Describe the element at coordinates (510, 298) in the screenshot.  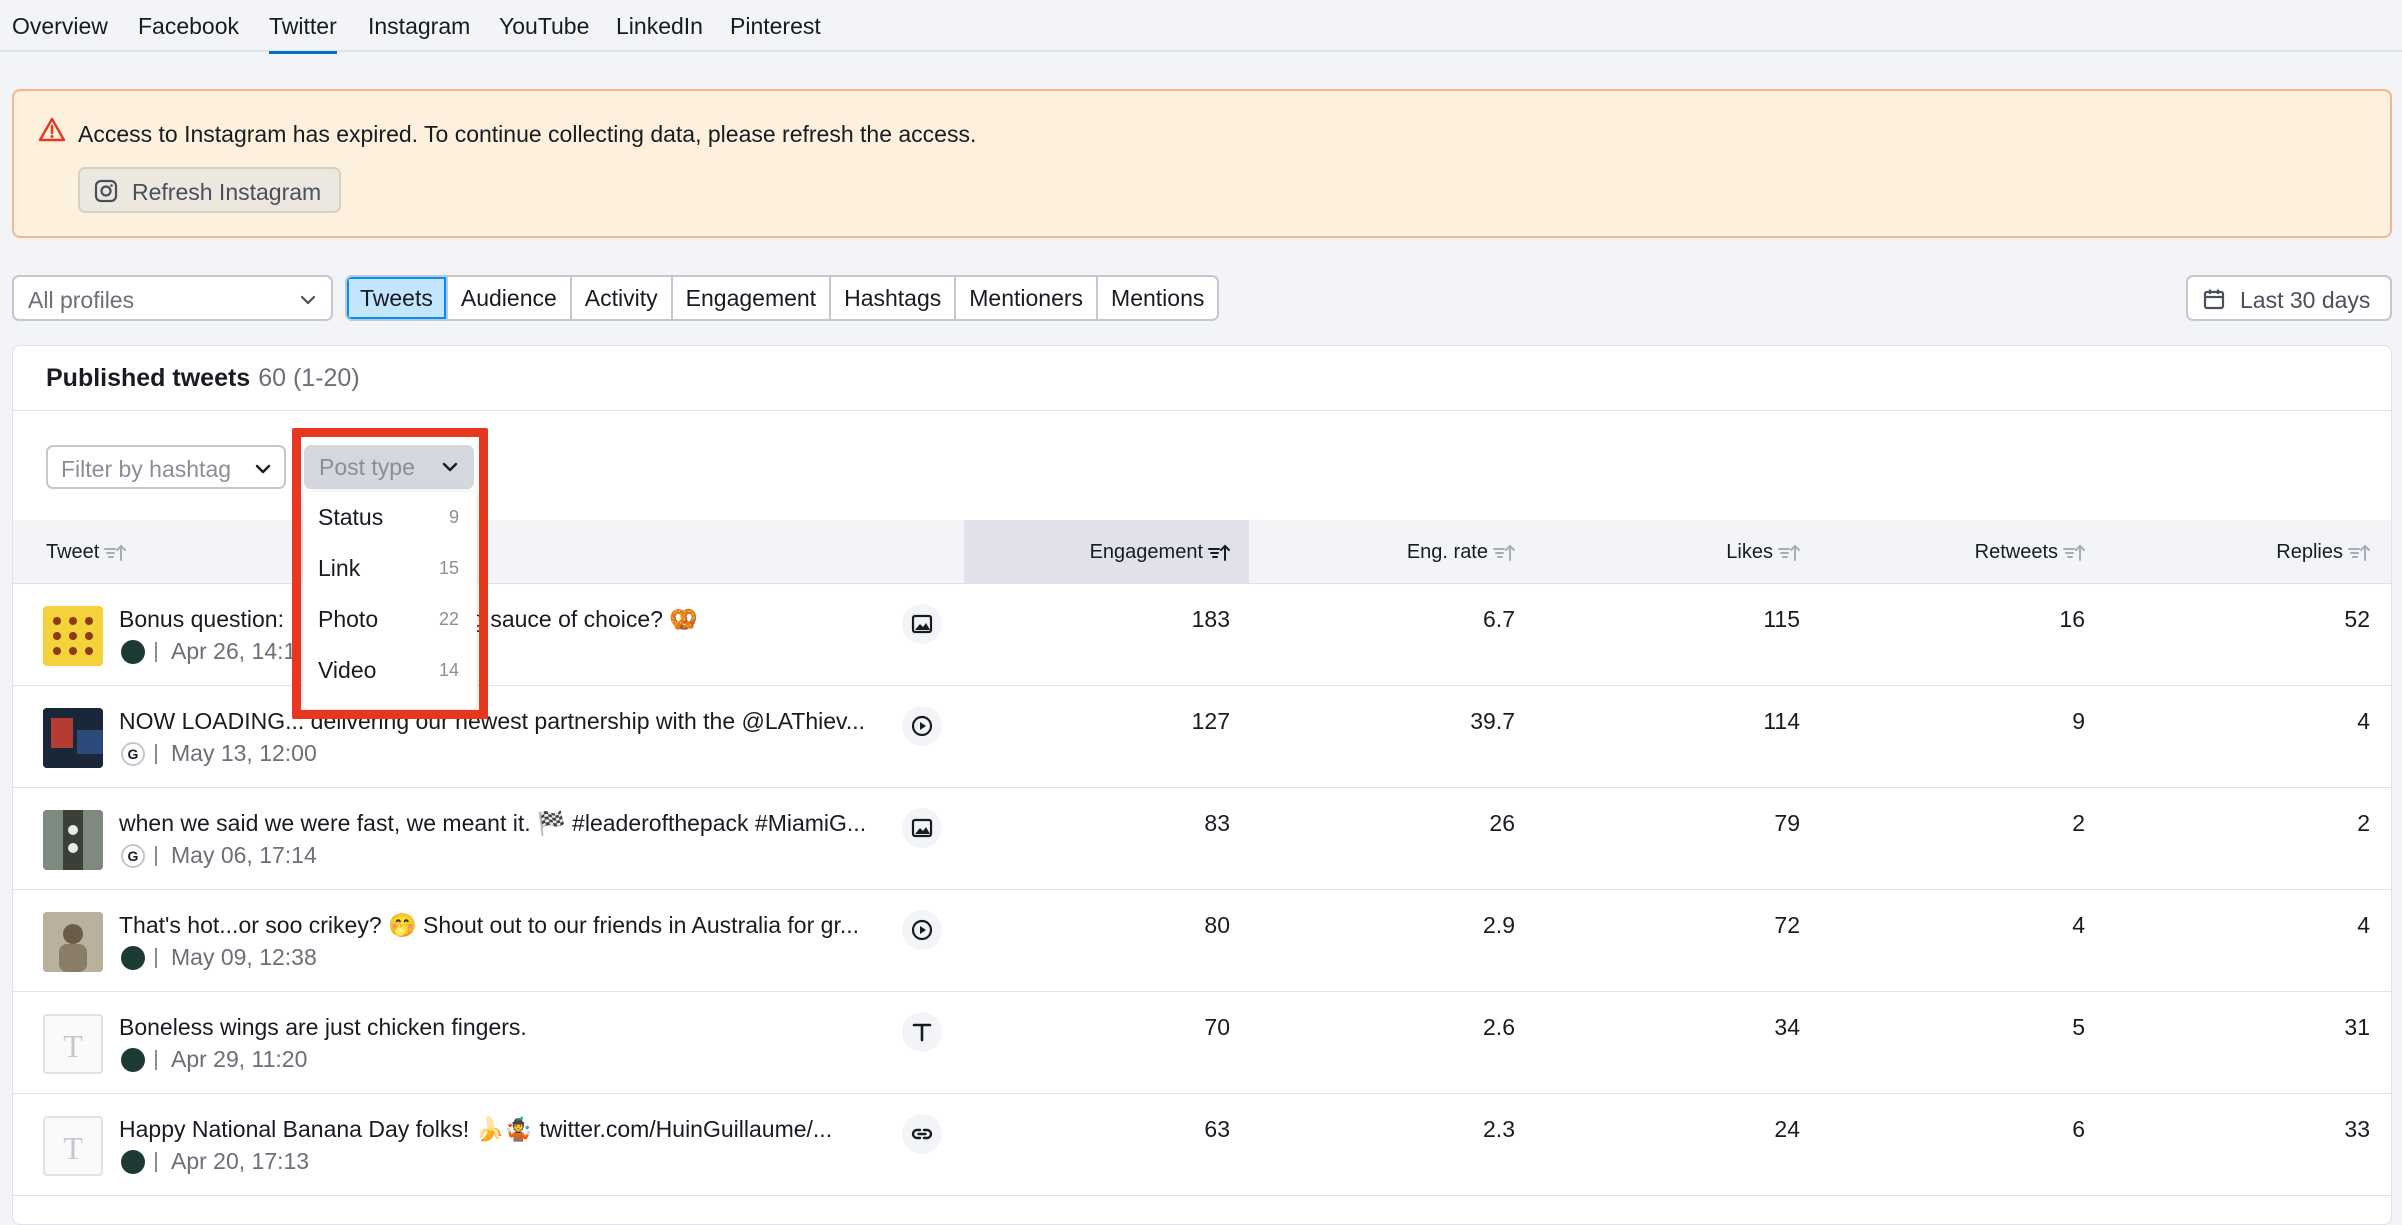
I see `segment-audience: Audience` at that location.